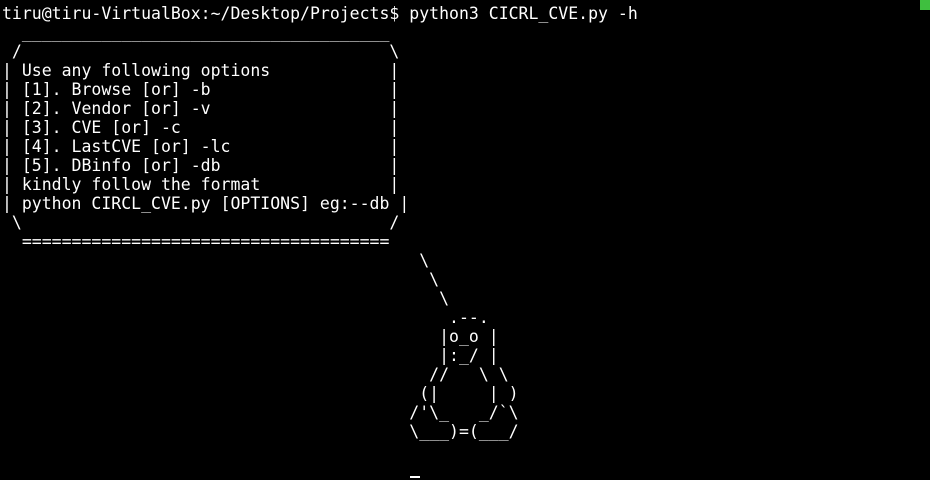  Describe the element at coordinates (260, 393) in the screenshot. I see `tux-ascii-line-5: (| | )` at that location.